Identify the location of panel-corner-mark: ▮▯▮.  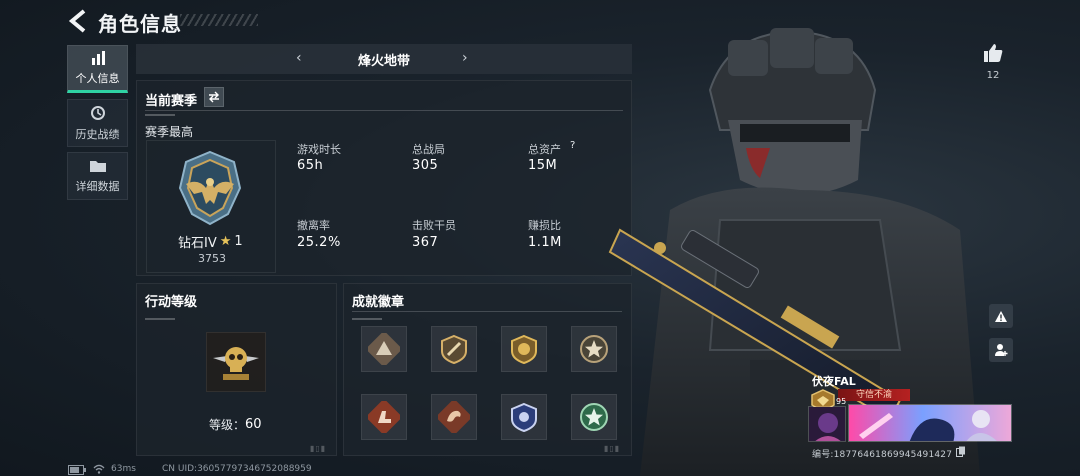
(318, 448).